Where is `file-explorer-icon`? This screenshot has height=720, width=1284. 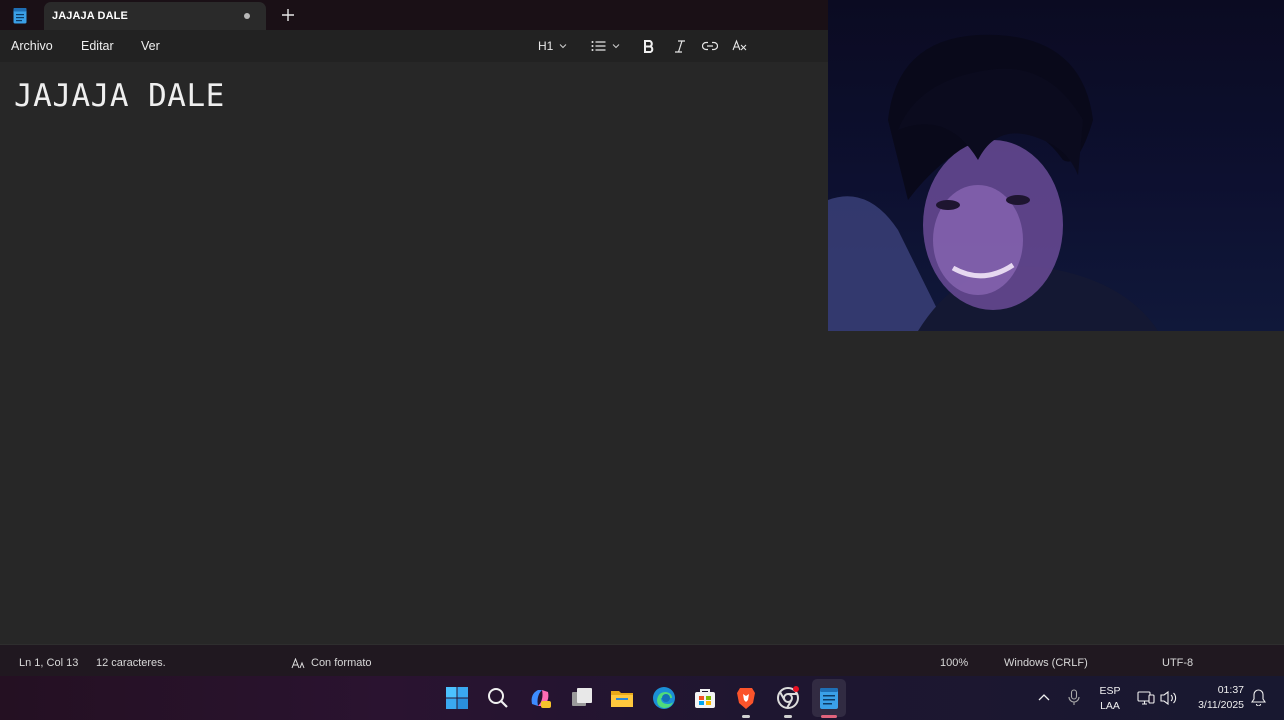
file-explorer-icon is located at coordinates (622, 698).